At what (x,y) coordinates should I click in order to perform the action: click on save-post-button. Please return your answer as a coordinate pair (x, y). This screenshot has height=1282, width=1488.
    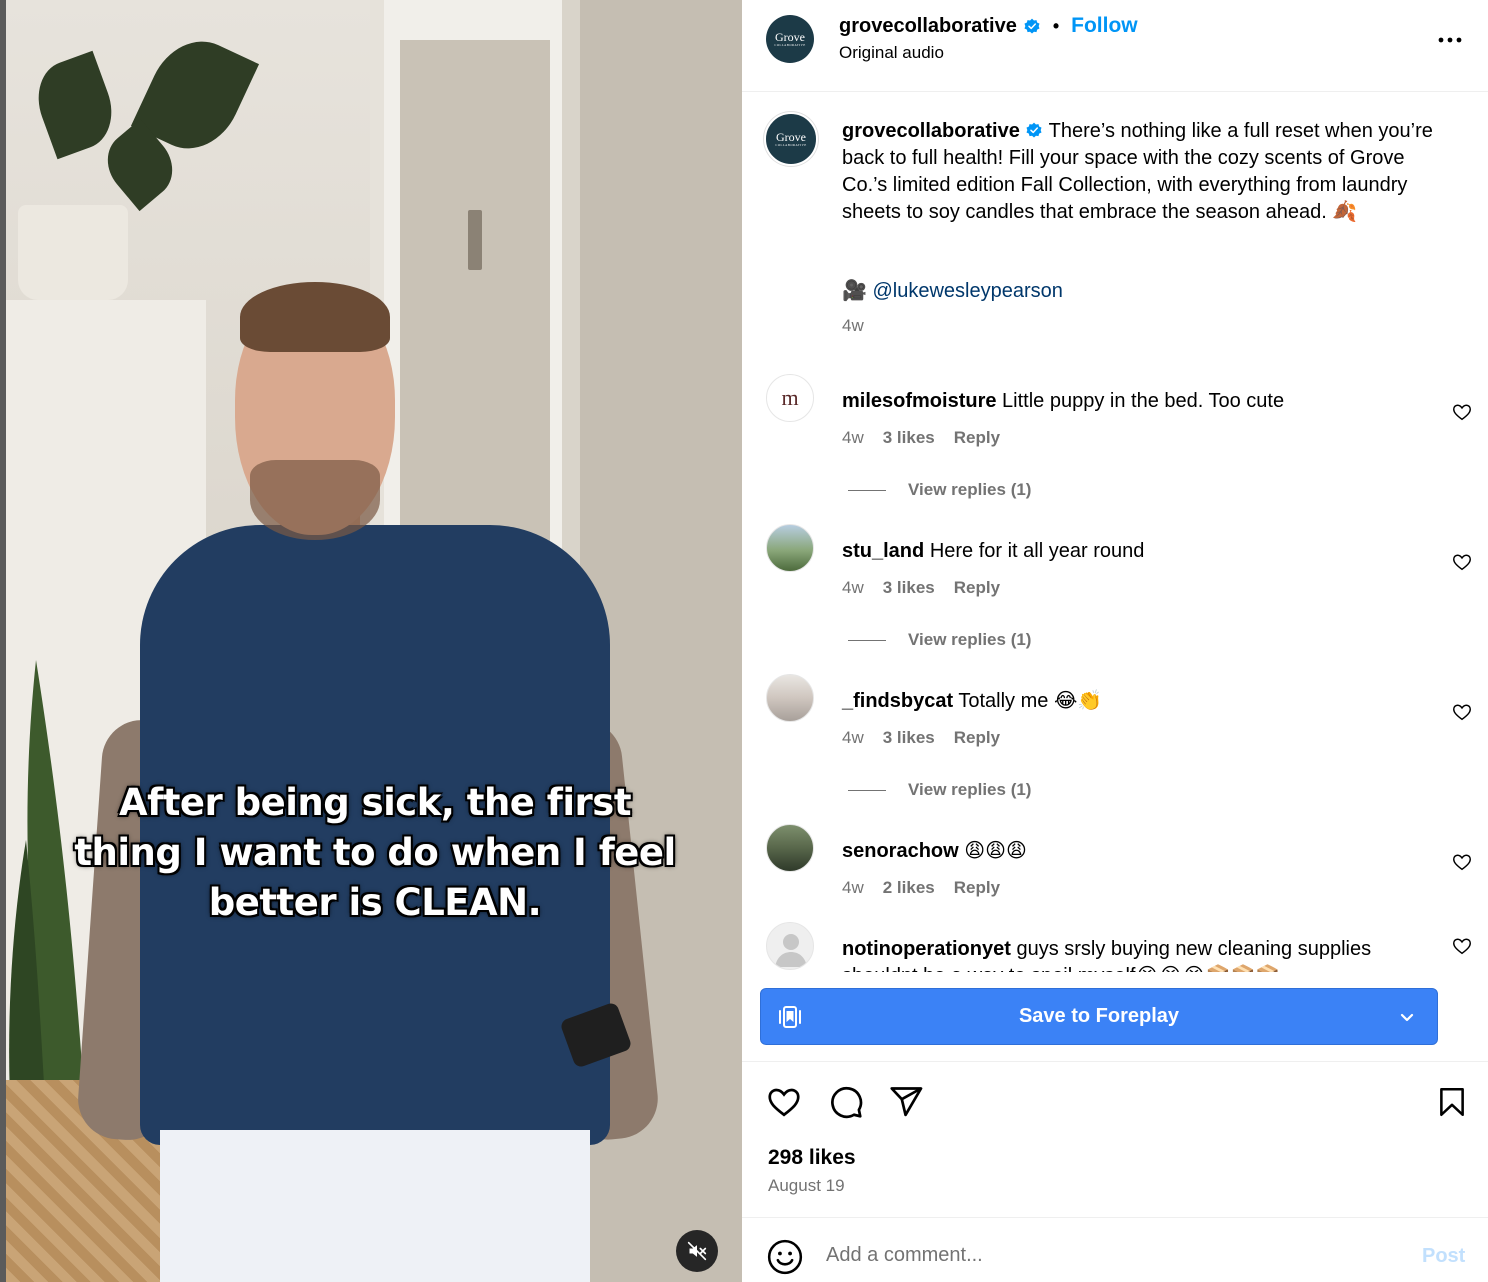
    Looking at the image, I should click on (1452, 1102).